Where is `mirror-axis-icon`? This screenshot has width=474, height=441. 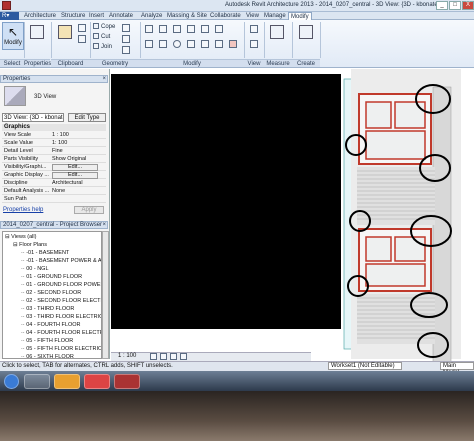 mirror-axis-icon is located at coordinates (177, 29).